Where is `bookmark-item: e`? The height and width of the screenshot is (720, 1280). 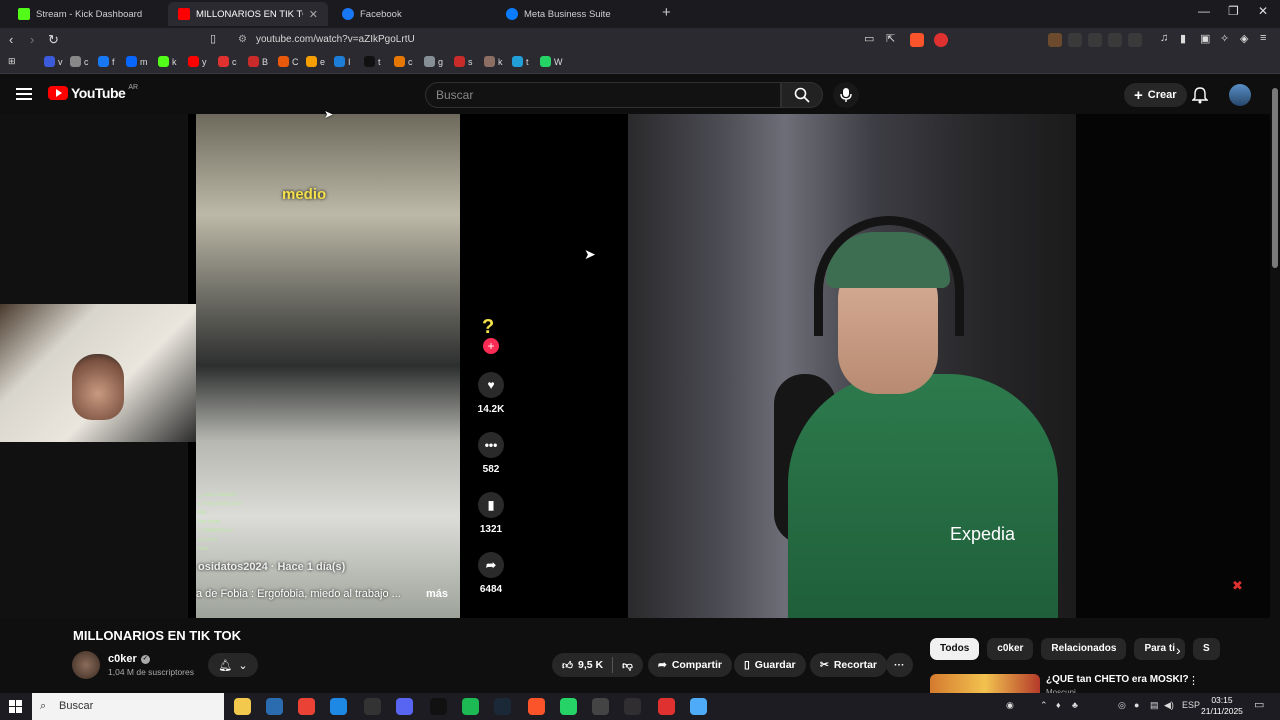
bookmark-item: e is located at coordinates (315, 61).